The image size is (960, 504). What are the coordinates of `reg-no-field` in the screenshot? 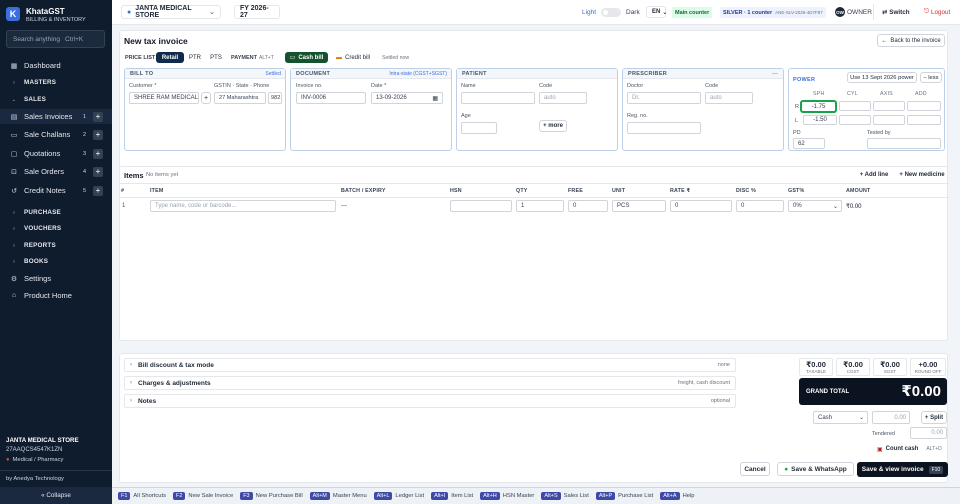 It's located at (664, 128).